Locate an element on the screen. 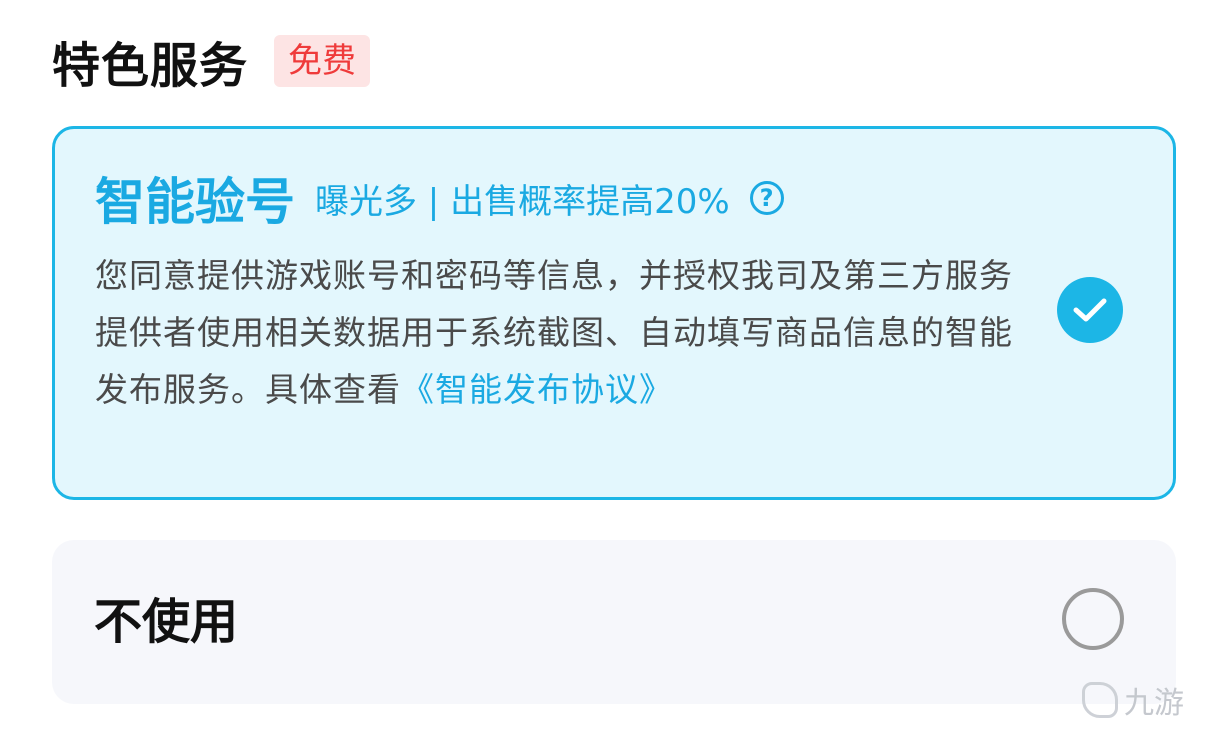  watermark-text: 九游 is located at coordinates (1154, 703).